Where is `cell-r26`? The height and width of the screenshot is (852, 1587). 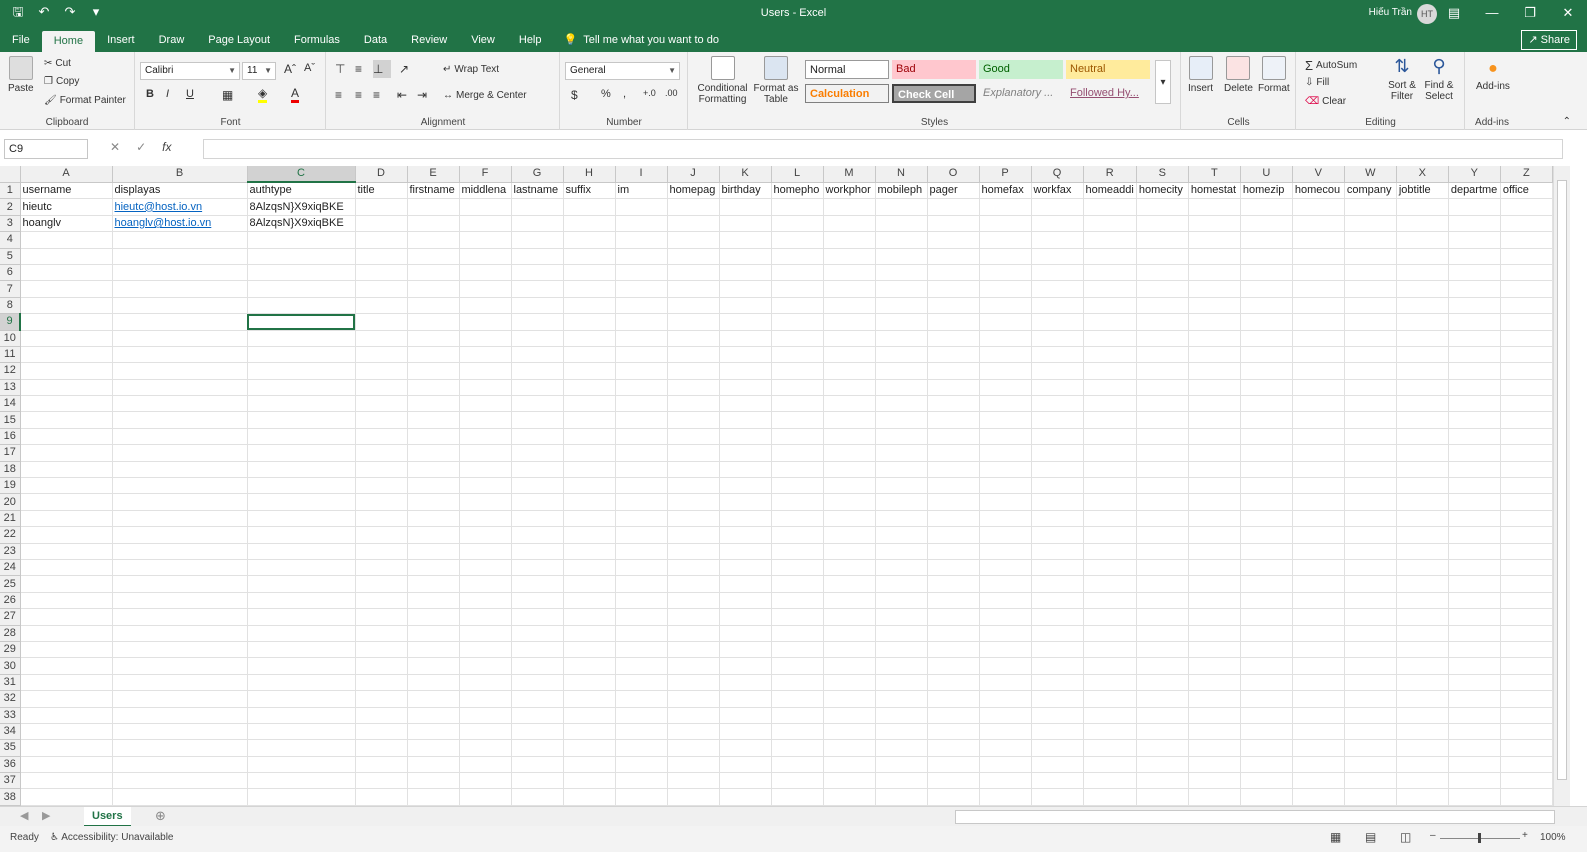
cell-r26 is located at coordinates (1110, 601).